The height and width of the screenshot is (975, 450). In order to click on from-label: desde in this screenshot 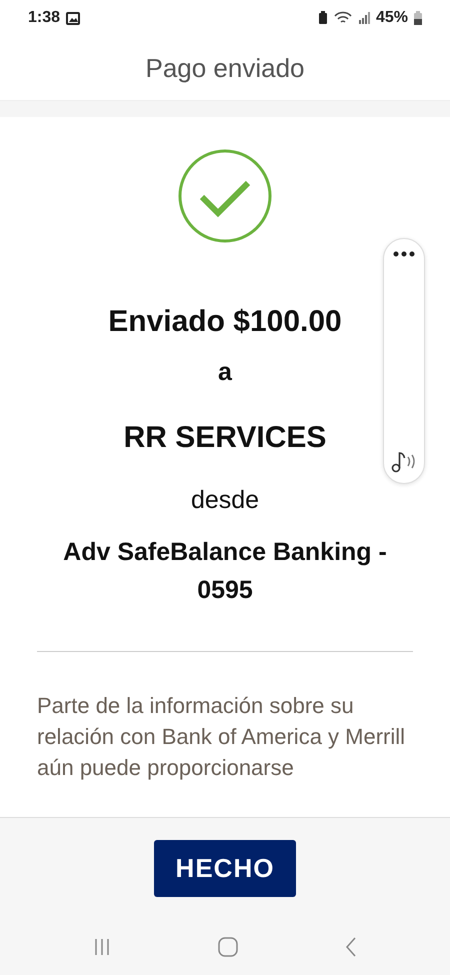, I will do `click(225, 500)`.